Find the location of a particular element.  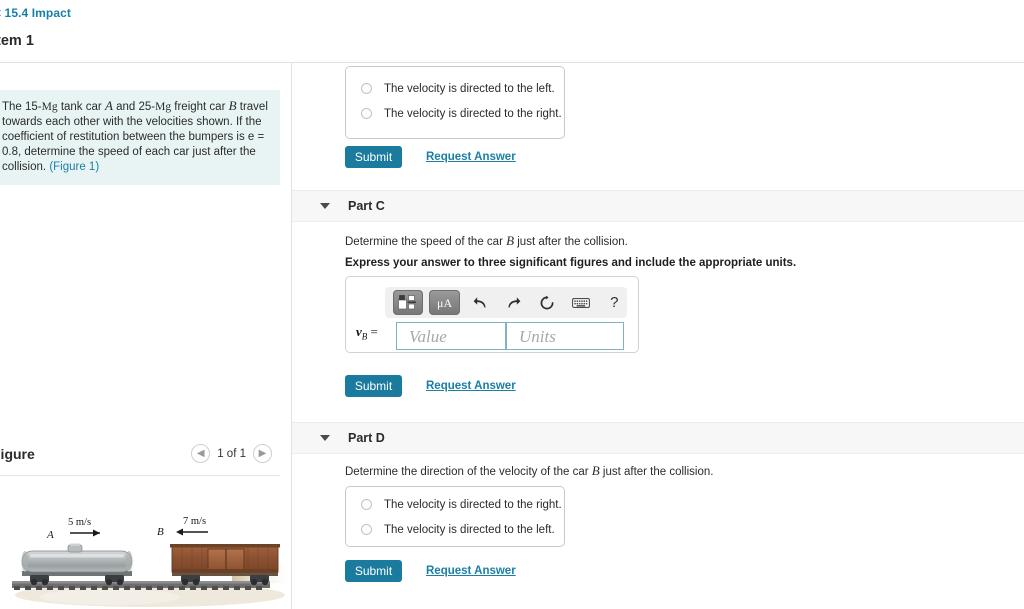

part-d-option-0-label: The velocity is directed to the right. is located at coordinates (473, 504).